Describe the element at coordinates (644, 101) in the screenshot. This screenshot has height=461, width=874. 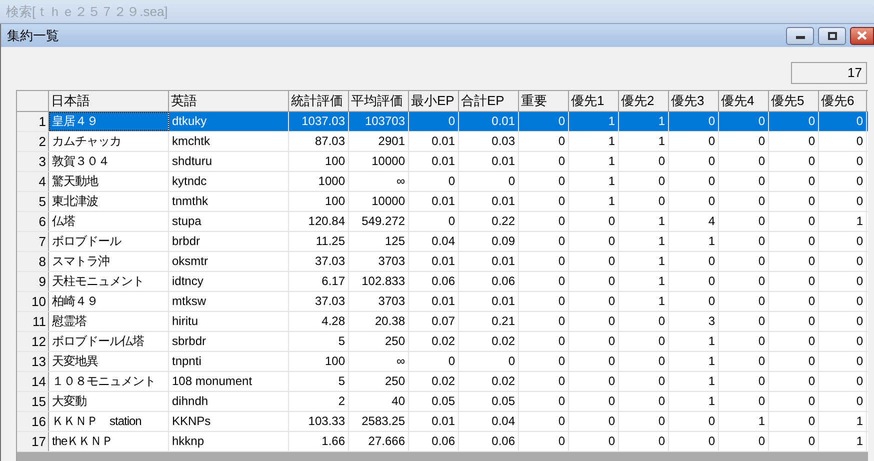
I see `column-header: 優先2` at that location.